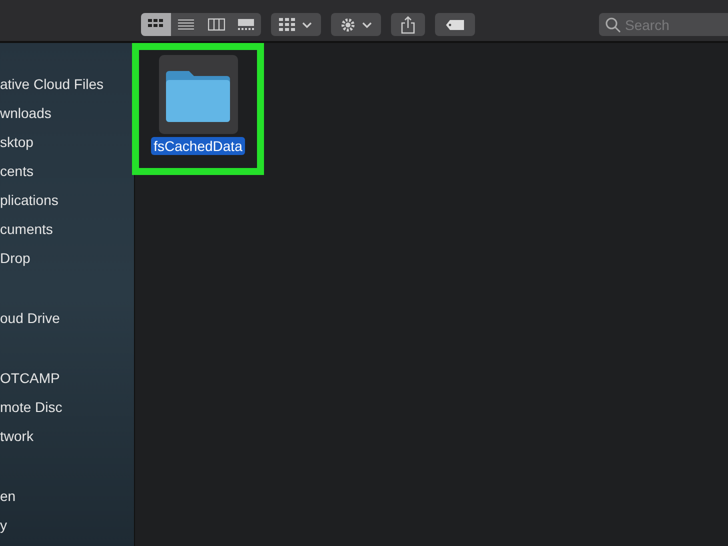 The image size is (728, 546). I want to click on share-icon, so click(408, 25).